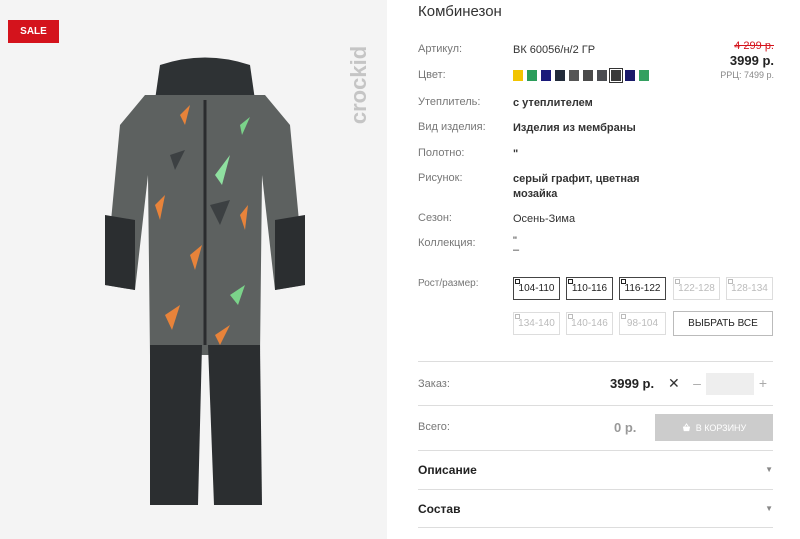  What do you see at coordinates (751, 60) in the screenshot?
I see `current-price: 3999 р.` at bounding box center [751, 60].